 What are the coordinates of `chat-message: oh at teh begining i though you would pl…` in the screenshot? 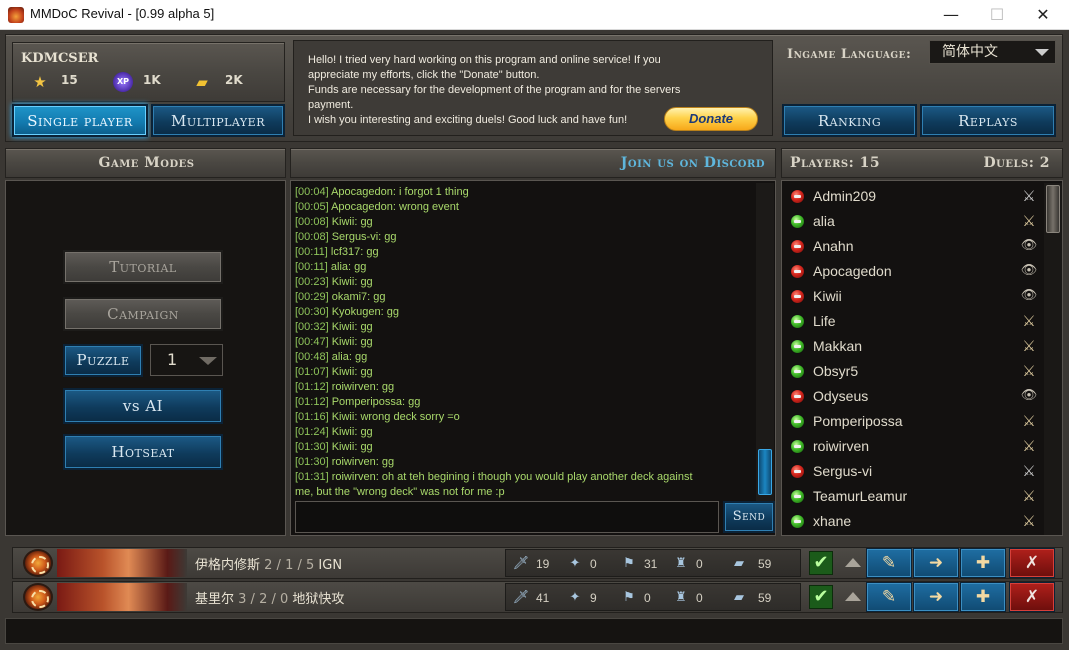 It's located at (537, 477).